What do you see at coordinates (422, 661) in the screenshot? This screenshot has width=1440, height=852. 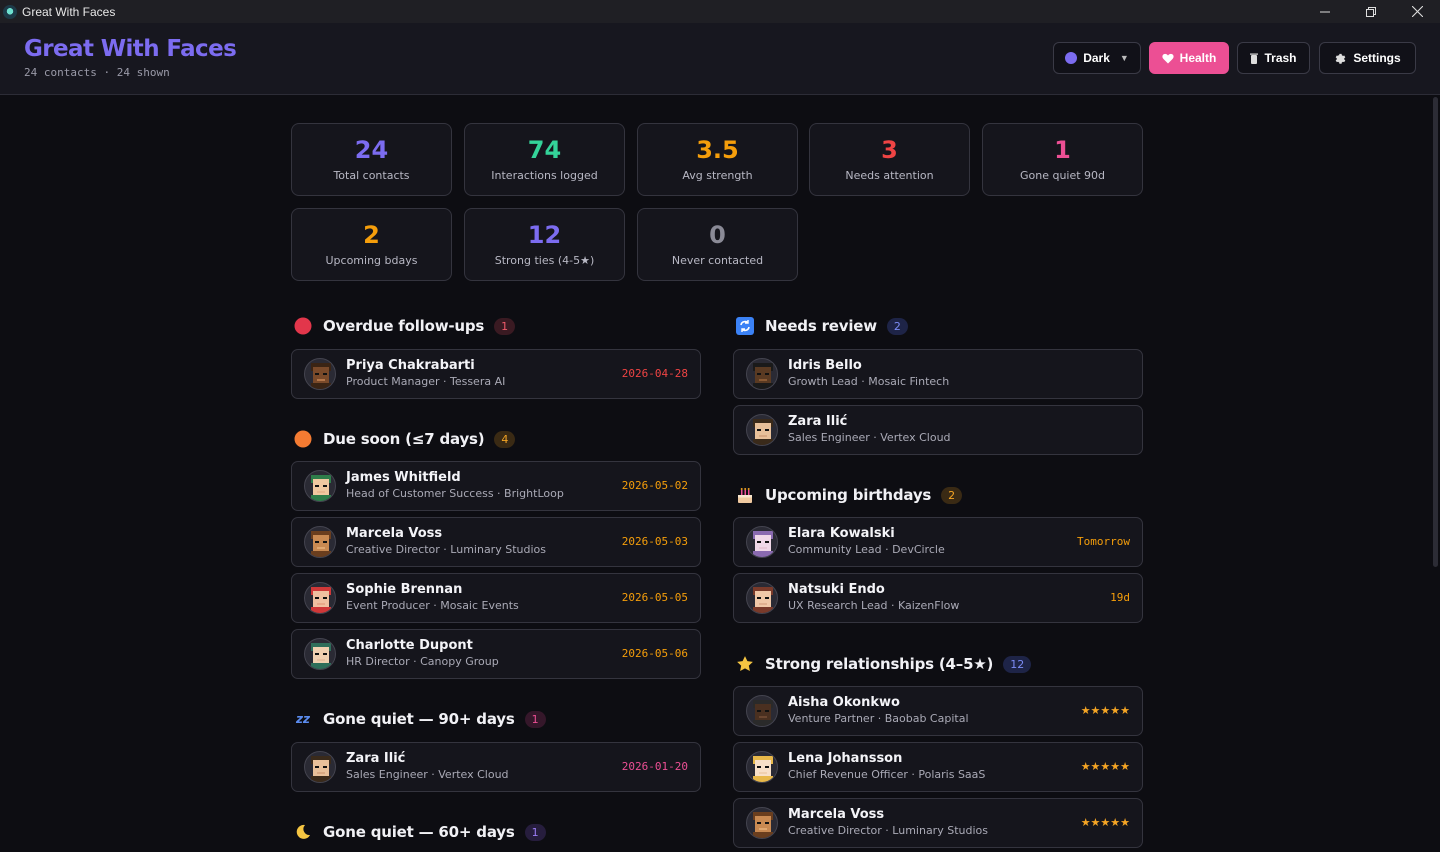 I see `contact-role: HR Director · Canopy Group` at bounding box center [422, 661].